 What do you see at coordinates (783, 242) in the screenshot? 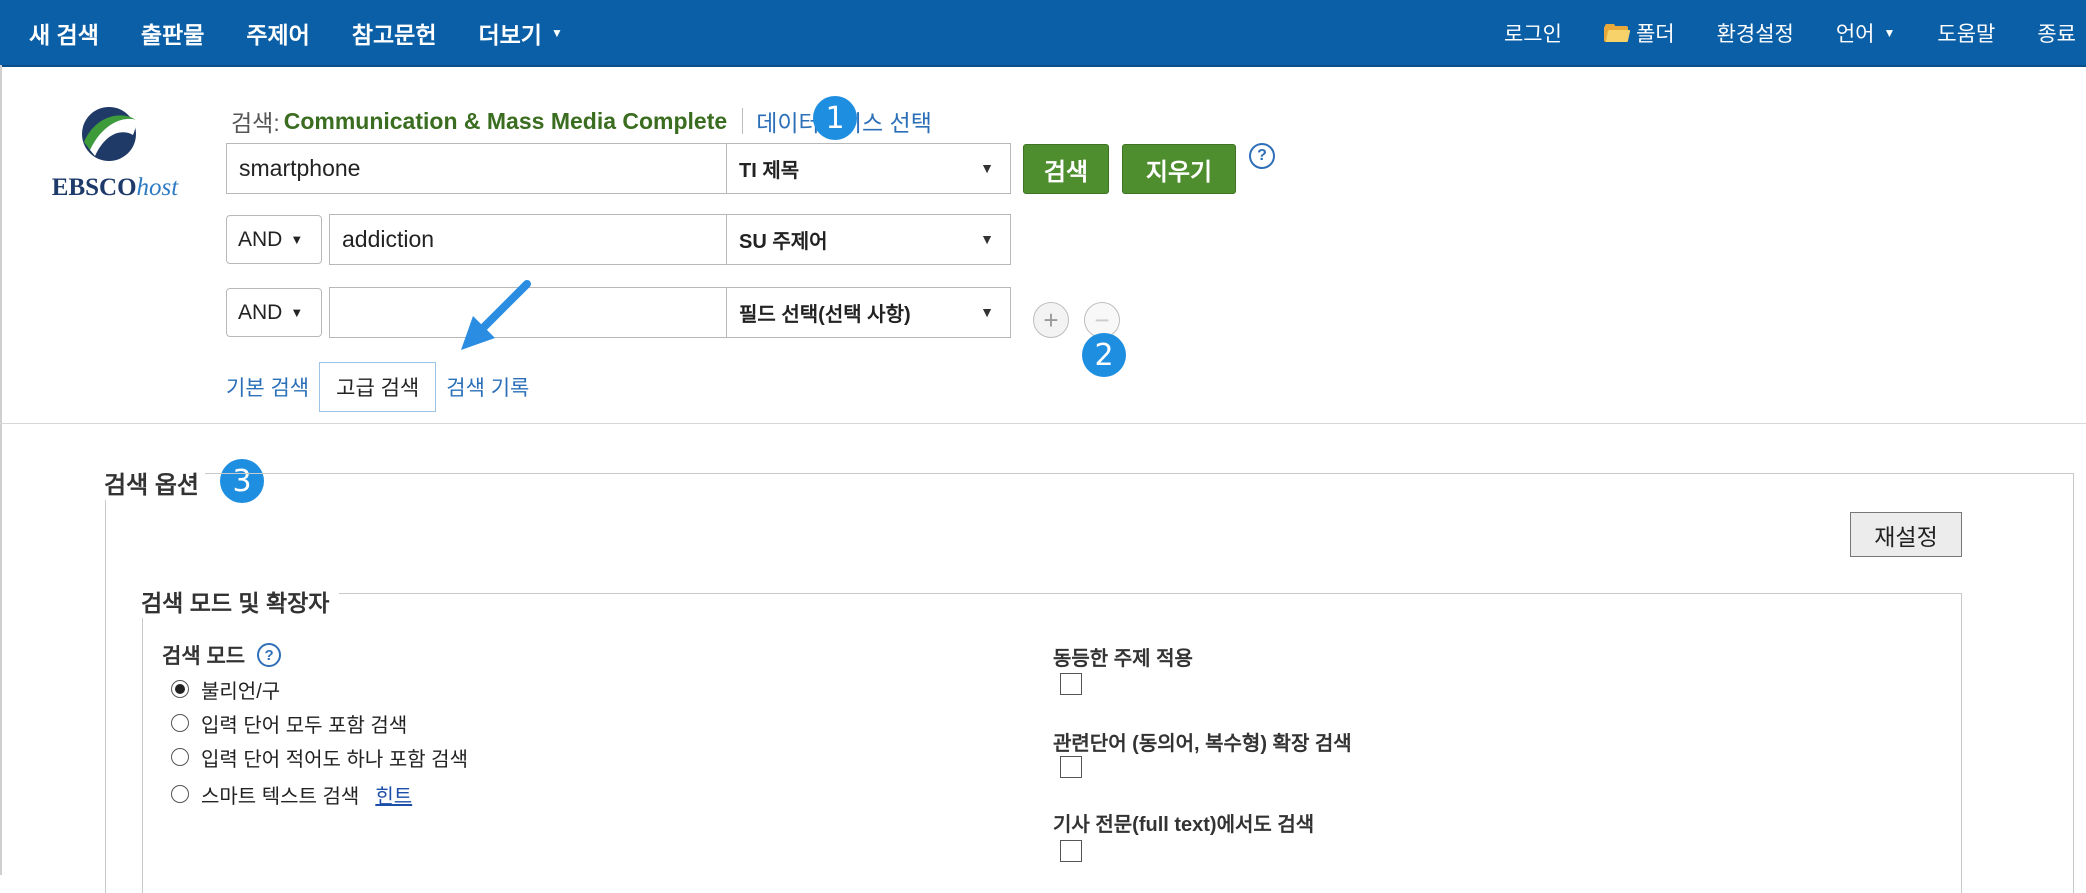
I see `field-select-label: SU 주제어` at bounding box center [783, 242].